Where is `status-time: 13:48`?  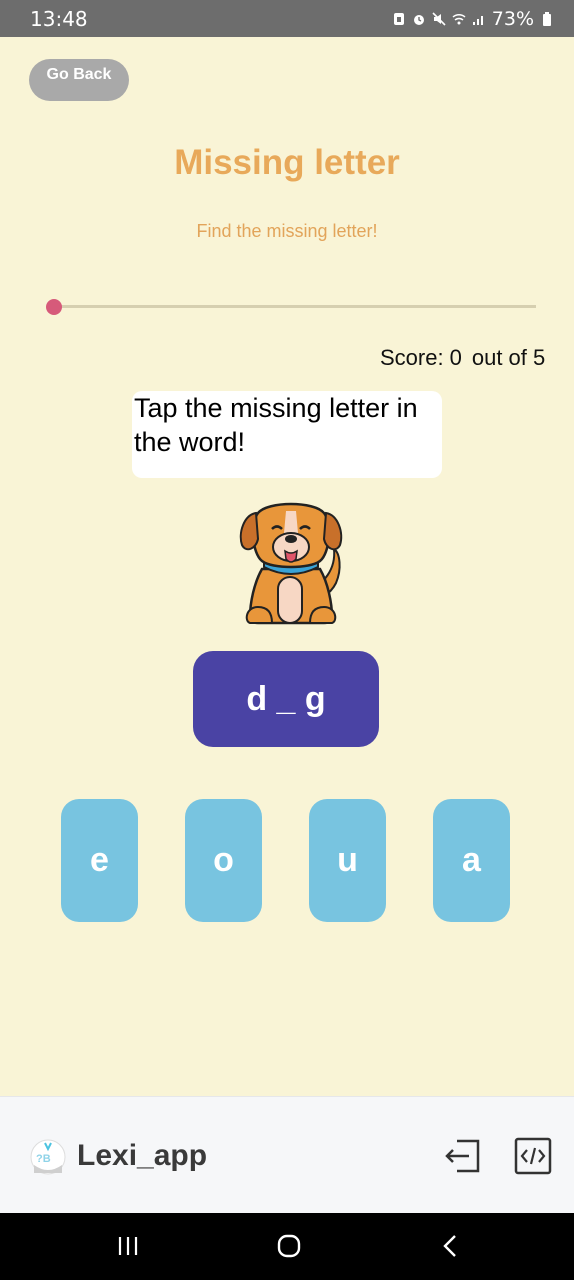
status-time: 13:48 is located at coordinates (59, 19).